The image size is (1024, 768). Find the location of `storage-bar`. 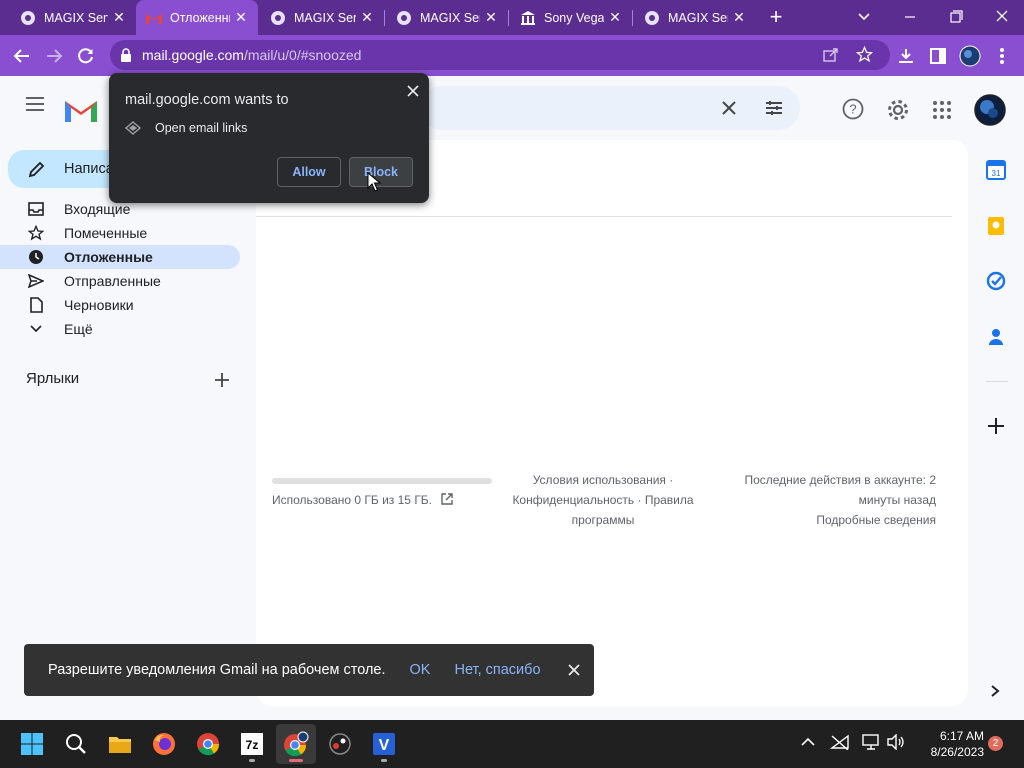

storage-bar is located at coordinates (382, 481).